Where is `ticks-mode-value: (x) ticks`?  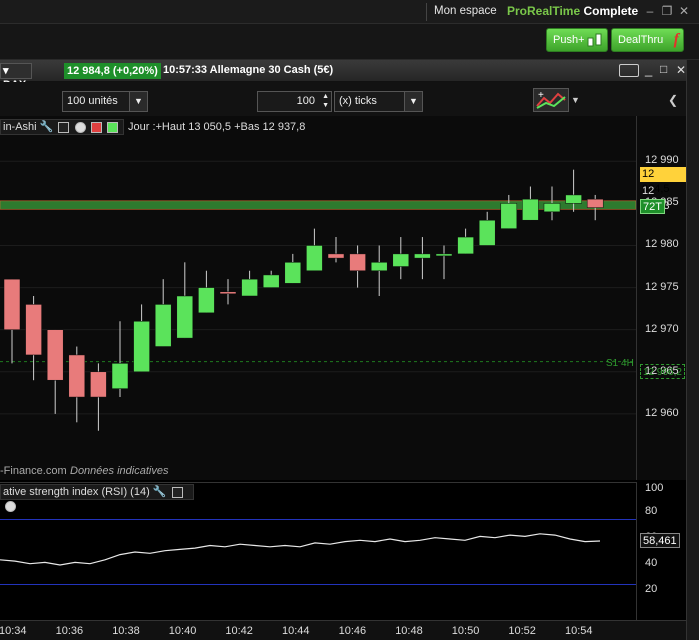 ticks-mode-value: (x) ticks is located at coordinates (358, 101).